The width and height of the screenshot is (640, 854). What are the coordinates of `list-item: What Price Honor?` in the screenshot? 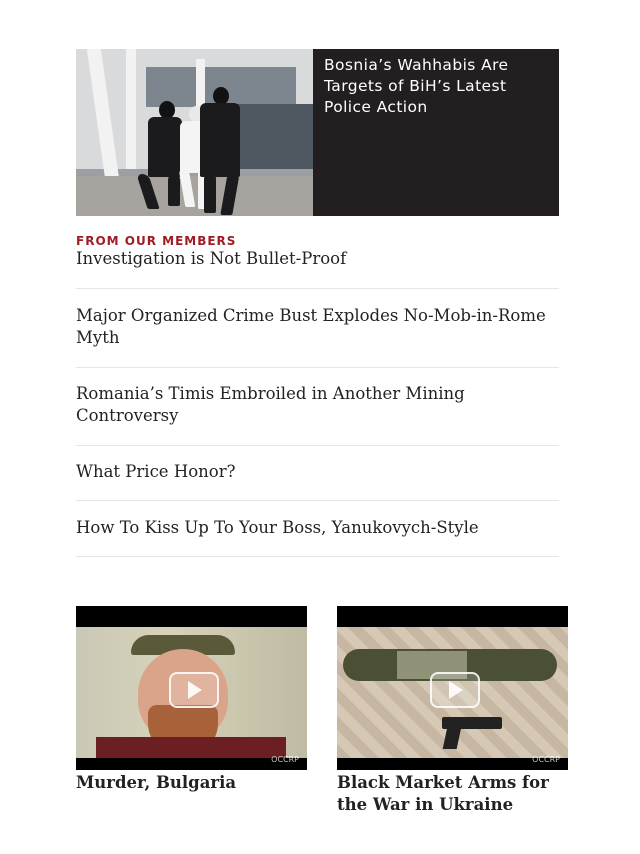 It's located at (317, 473).